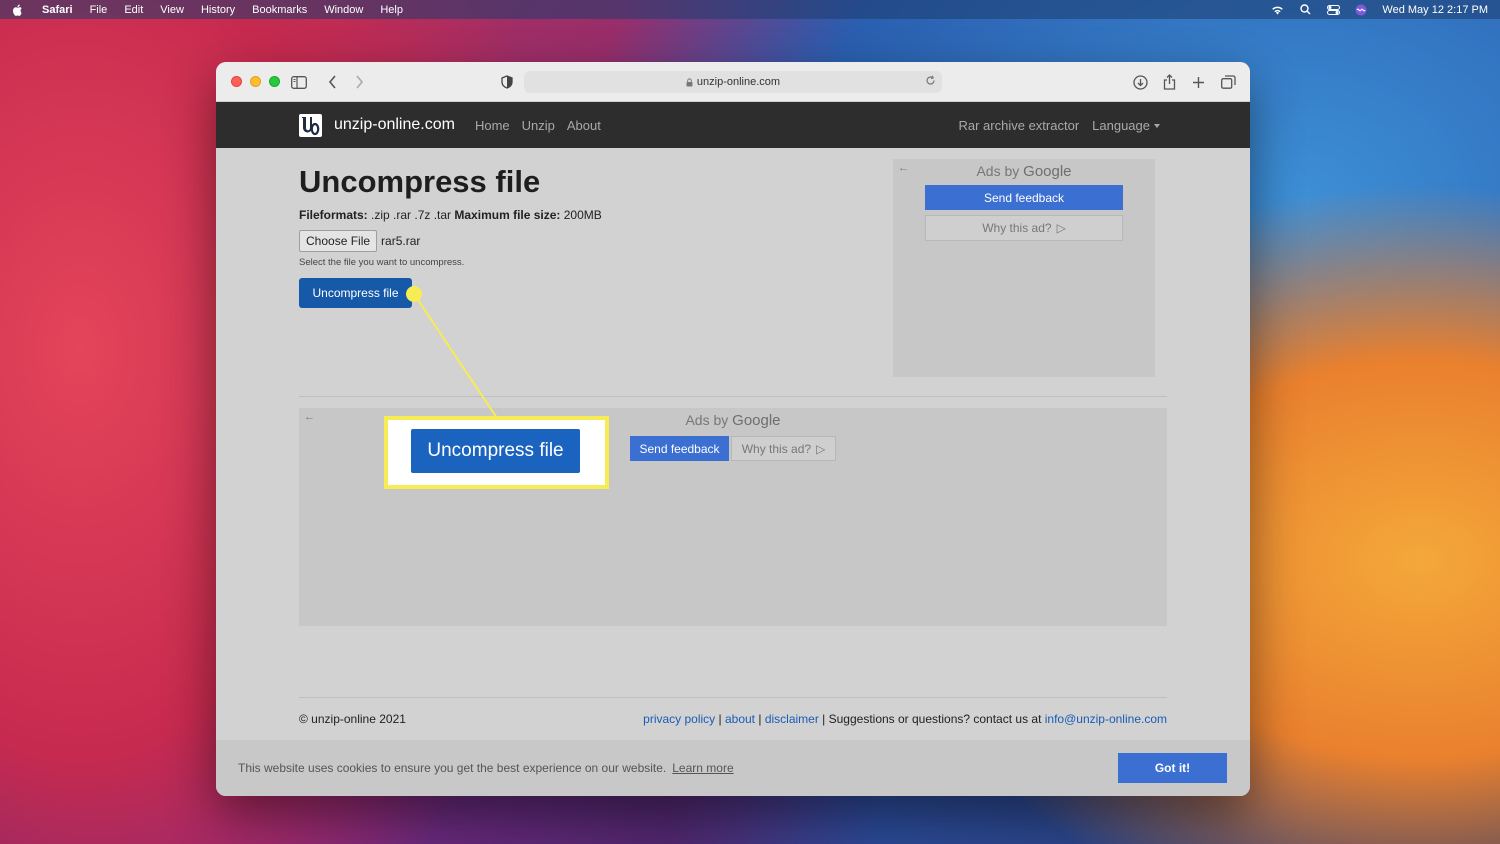 The width and height of the screenshot is (1500, 844). I want to click on close-window-button, so click(236, 81).